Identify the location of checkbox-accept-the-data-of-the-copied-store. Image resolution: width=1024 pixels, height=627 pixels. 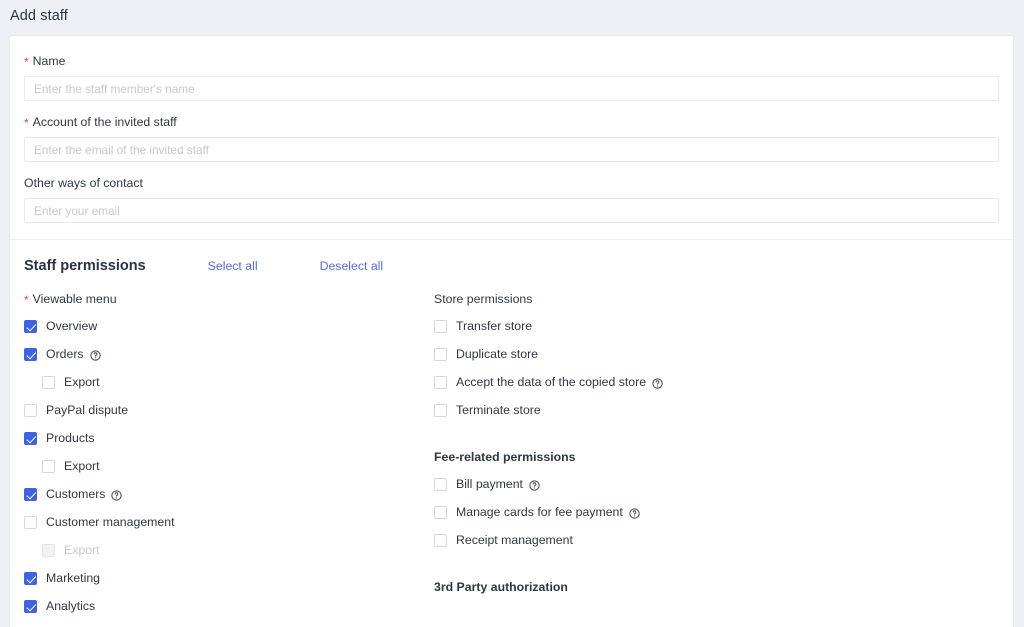
(440, 382).